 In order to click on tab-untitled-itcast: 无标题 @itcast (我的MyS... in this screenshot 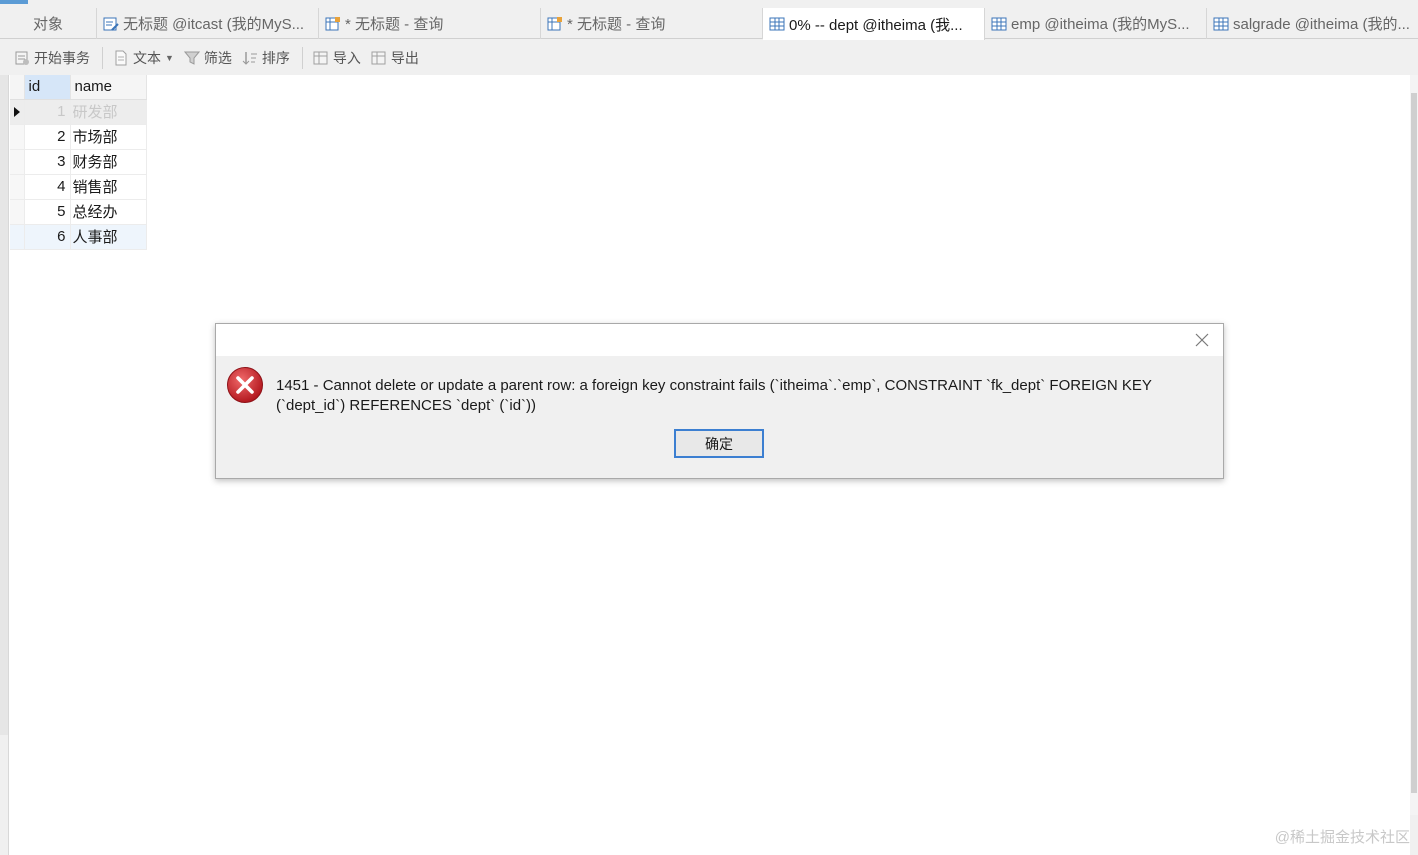, I will do `click(208, 23)`.